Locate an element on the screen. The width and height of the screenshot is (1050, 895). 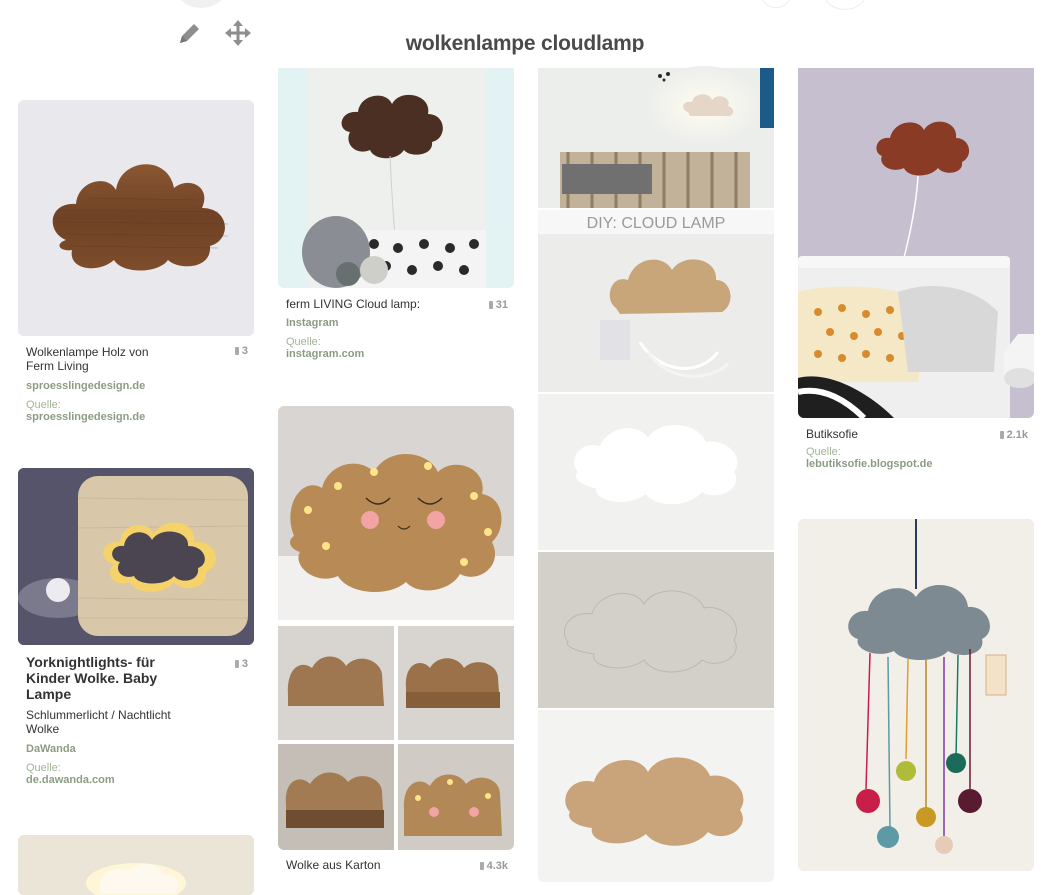
pin-image-wooden-cloud-lamp is located at coordinates (136, 218).